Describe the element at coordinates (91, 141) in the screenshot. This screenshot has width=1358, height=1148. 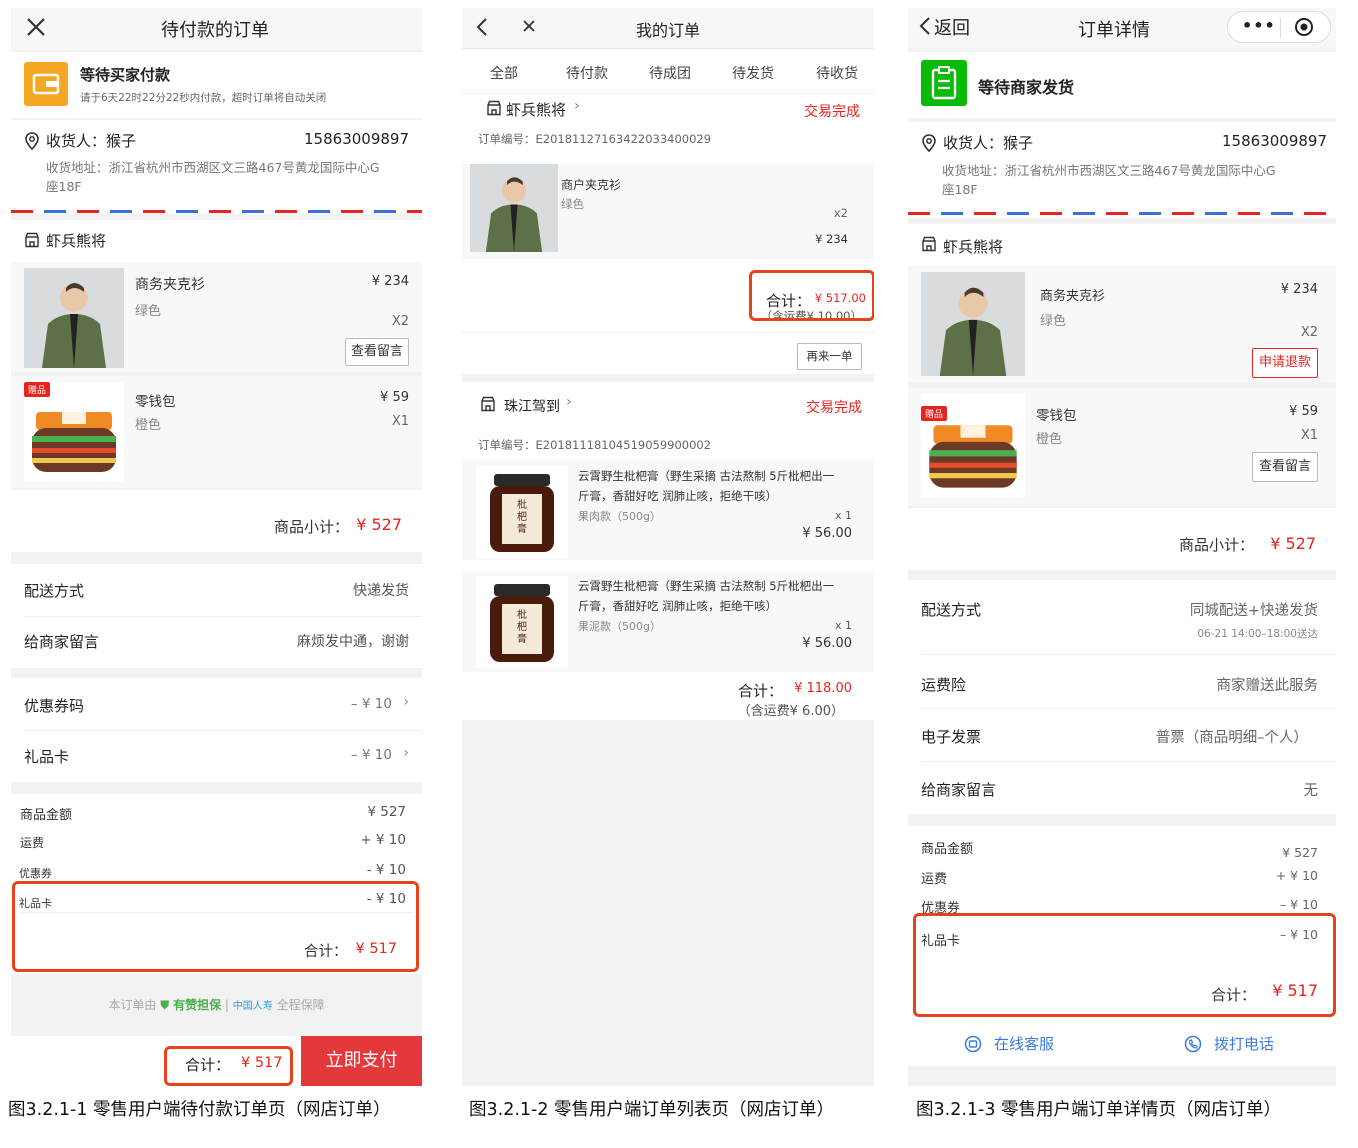
I see `receiver-name: 收货人：猴子` at that location.